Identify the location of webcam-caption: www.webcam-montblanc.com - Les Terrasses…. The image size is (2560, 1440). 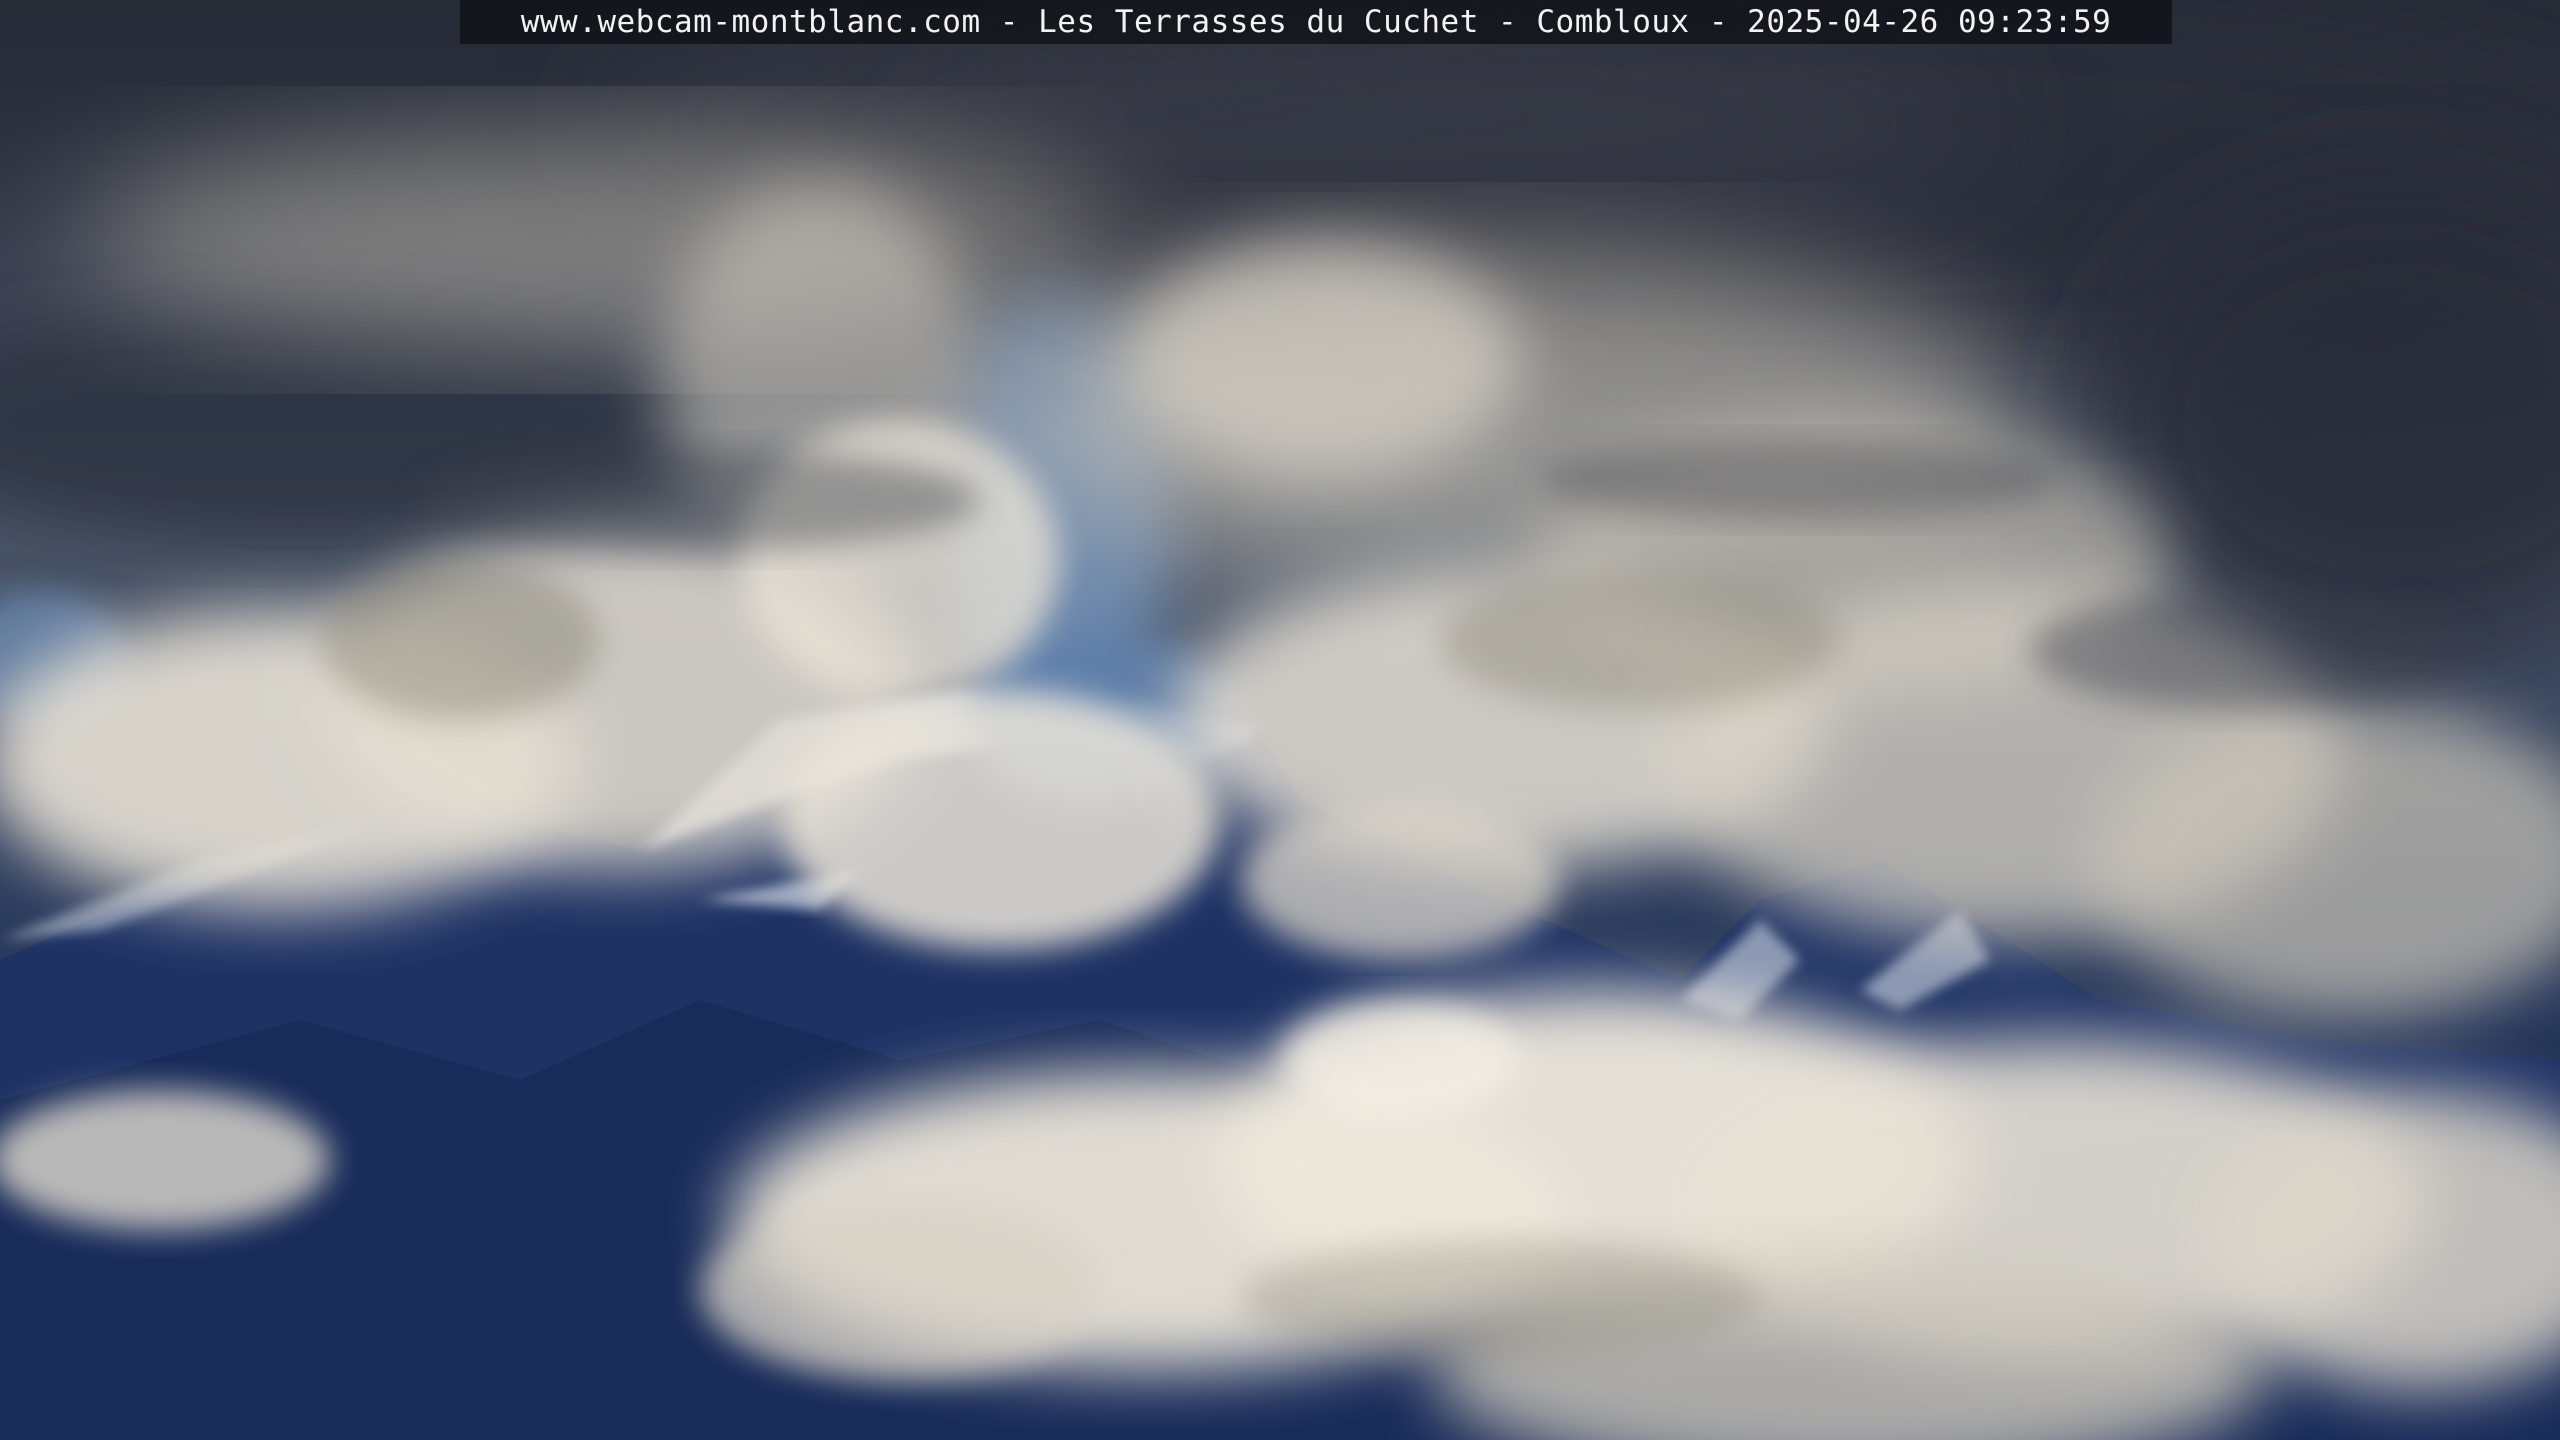
(1316, 22).